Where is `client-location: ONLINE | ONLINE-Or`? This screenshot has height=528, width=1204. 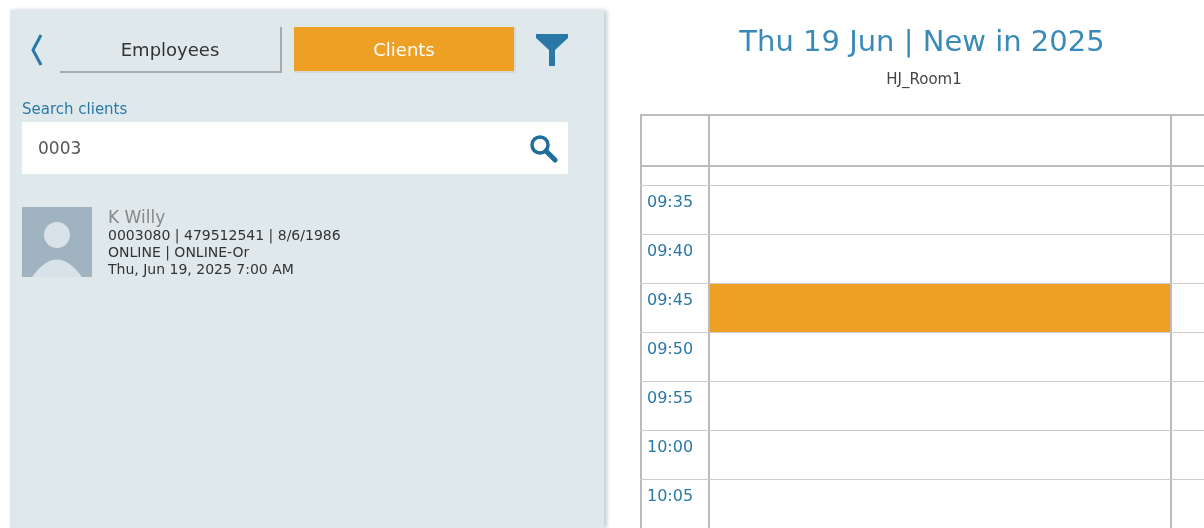 client-location: ONLINE | ONLINE-Or is located at coordinates (179, 252).